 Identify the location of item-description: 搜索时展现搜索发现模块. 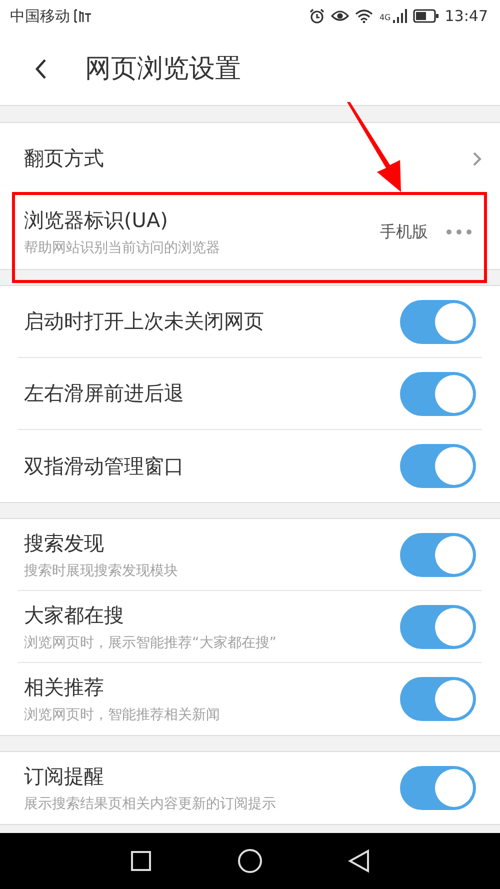
(101, 571).